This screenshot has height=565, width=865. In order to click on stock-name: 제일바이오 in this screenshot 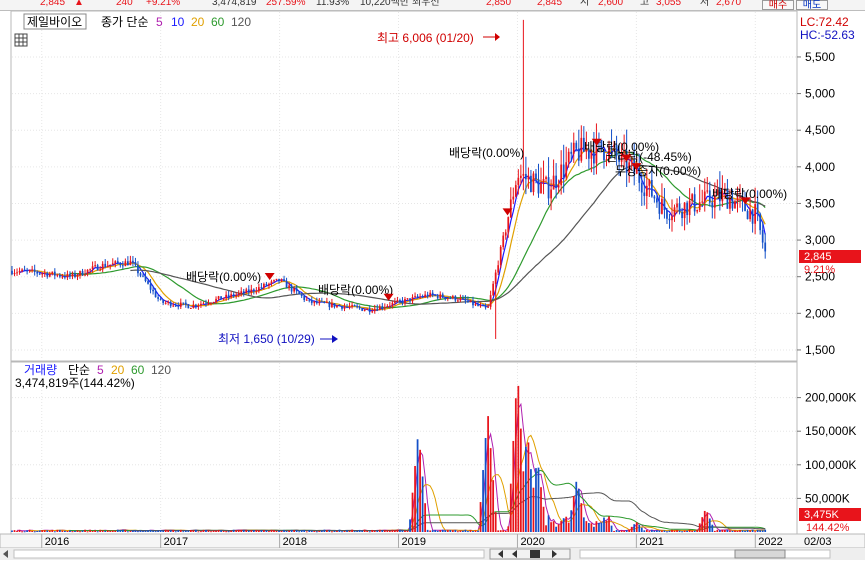, I will do `click(54, 22)`.